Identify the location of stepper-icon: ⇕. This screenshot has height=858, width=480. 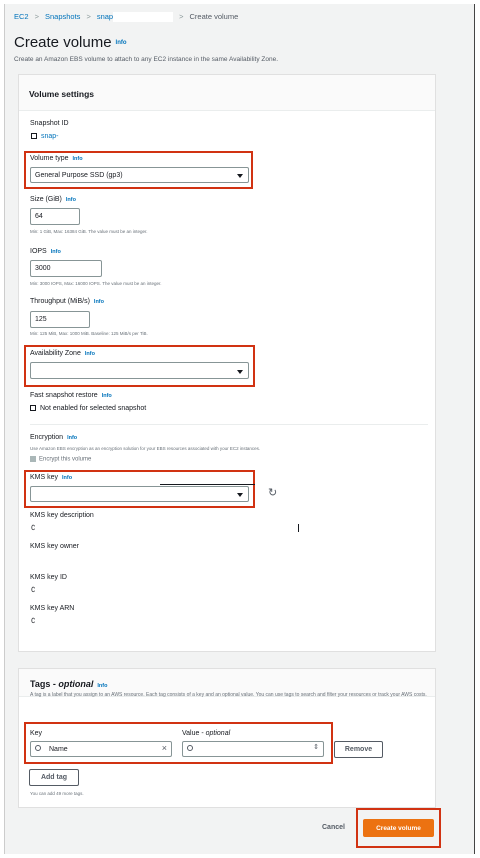
(316, 747).